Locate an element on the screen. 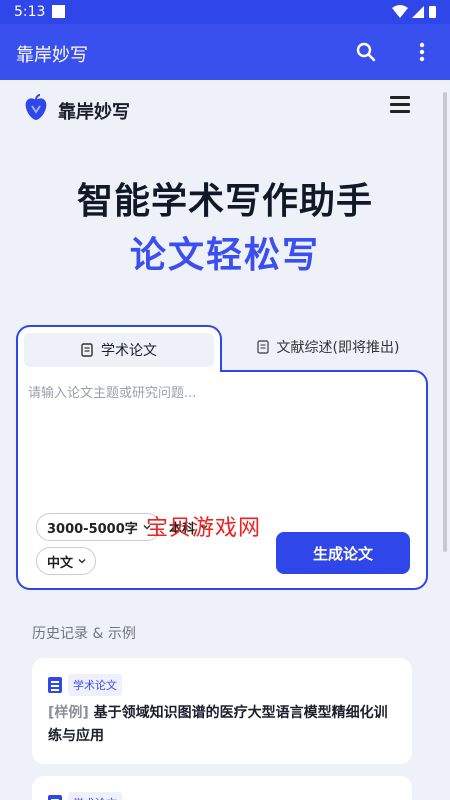  scrollbar is located at coordinates (445, 322).